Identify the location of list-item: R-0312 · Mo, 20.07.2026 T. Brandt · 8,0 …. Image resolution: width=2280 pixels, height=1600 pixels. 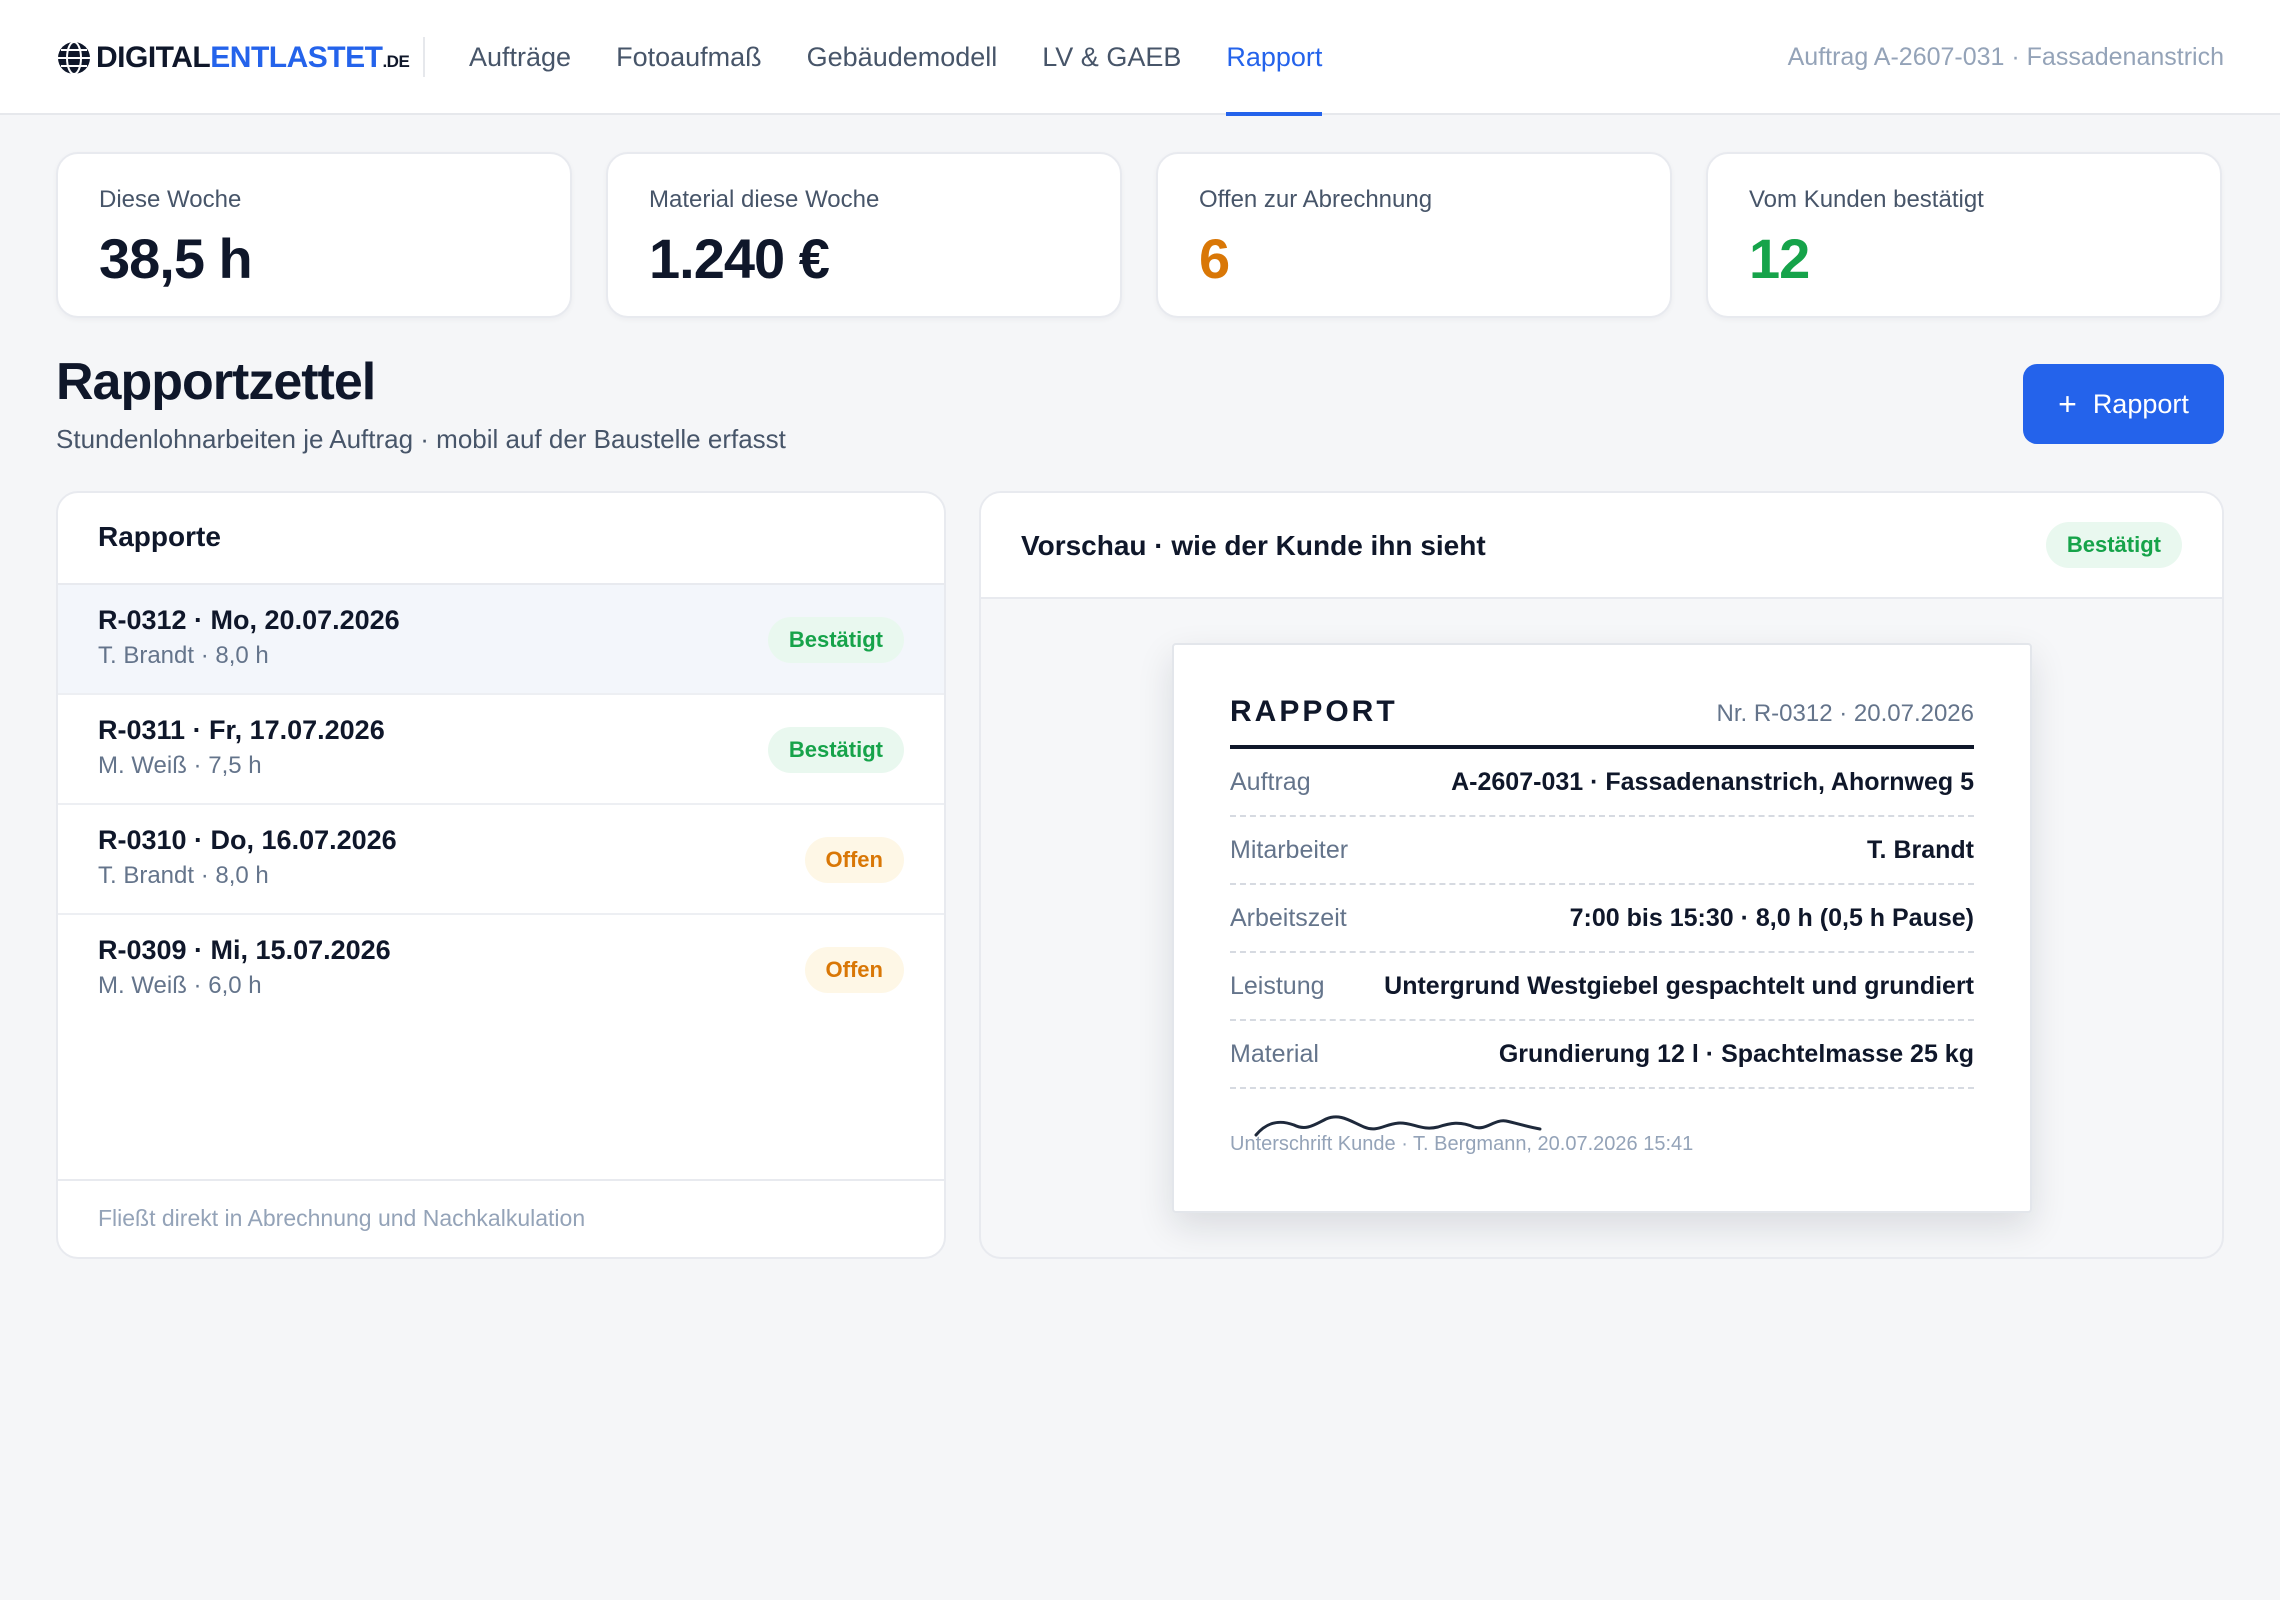
(501, 640).